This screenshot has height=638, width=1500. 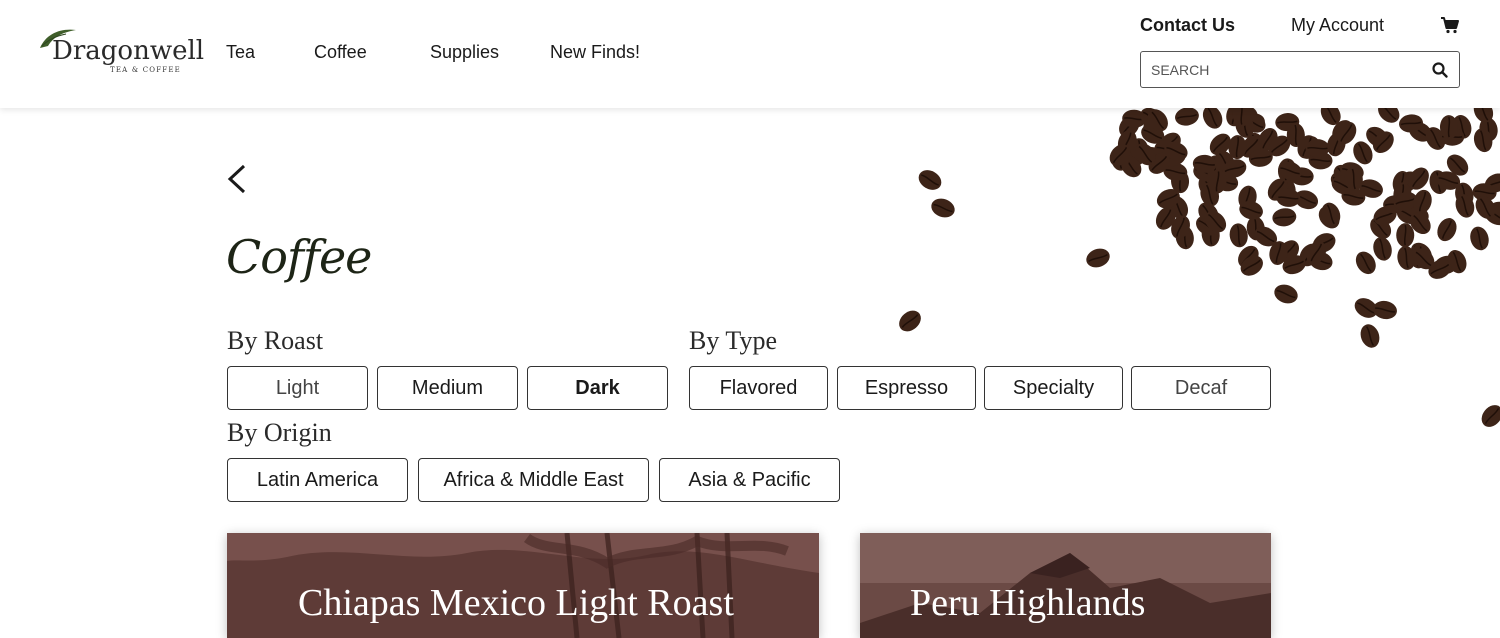 I want to click on origin-asia-pacific-button: Asia & Pacific, so click(x=749, y=480).